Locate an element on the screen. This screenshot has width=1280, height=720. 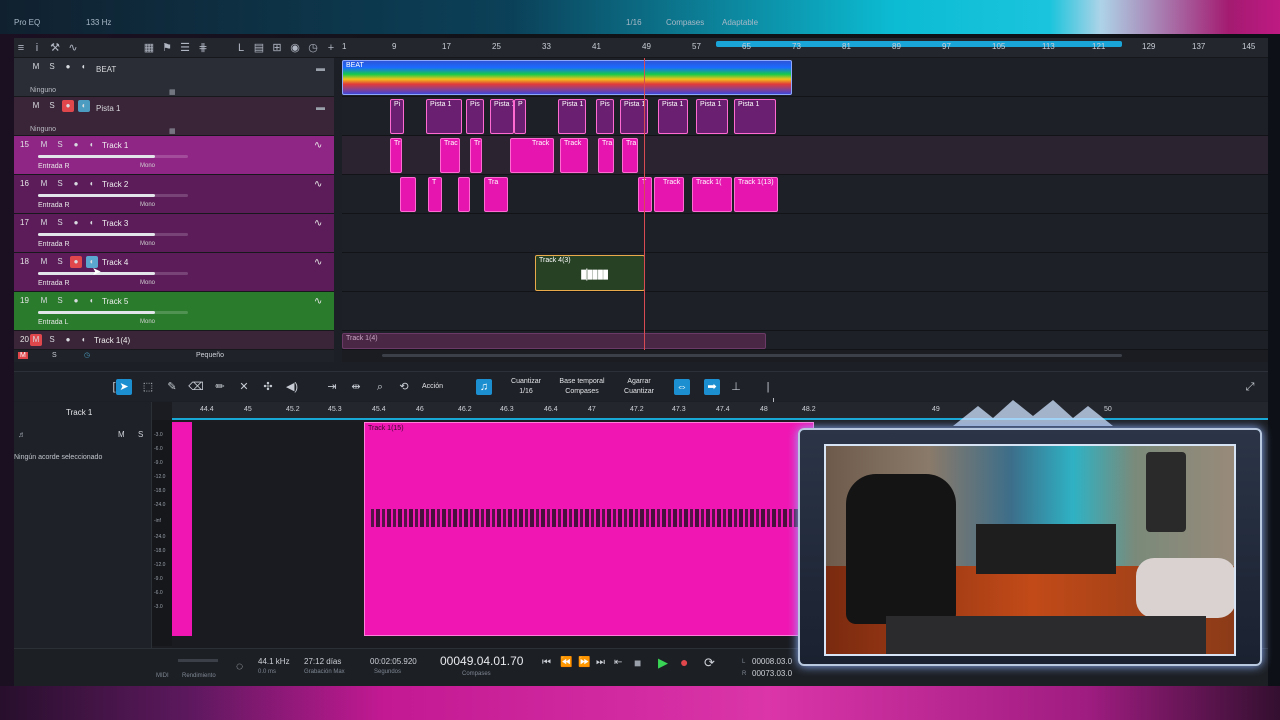
prev-clip-edge is located at coordinates (182, 529).